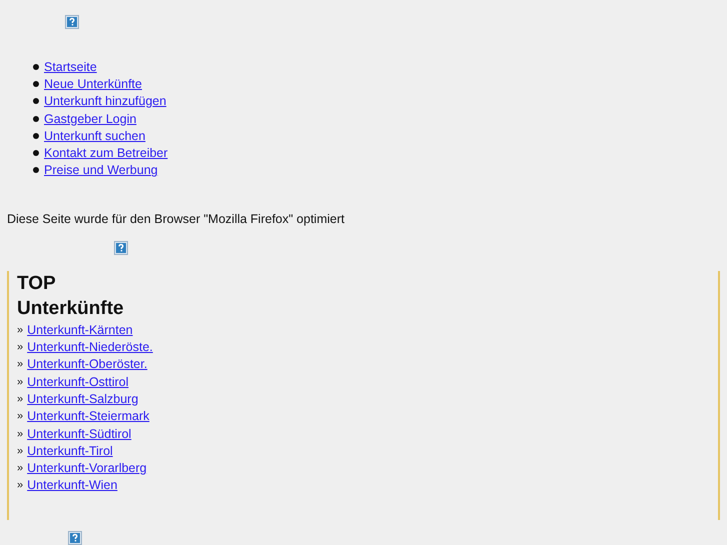 The width and height of the screenshot is (727, 545). What do you see at coordinates (90, 119) in the screenshot?
I see `nav-link: Gastgeber Login` at bounding box center [90, 119].